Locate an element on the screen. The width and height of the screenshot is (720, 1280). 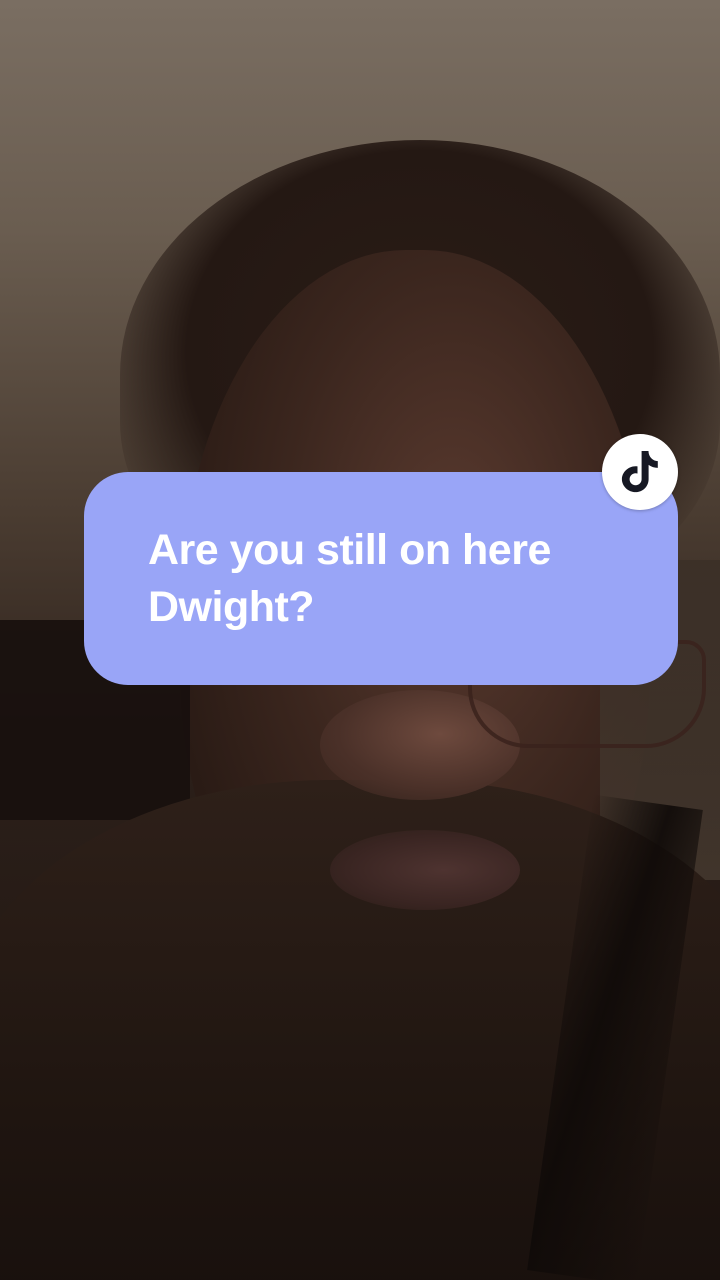
tiktok-logo-icon is located at coordinates (639, 472).